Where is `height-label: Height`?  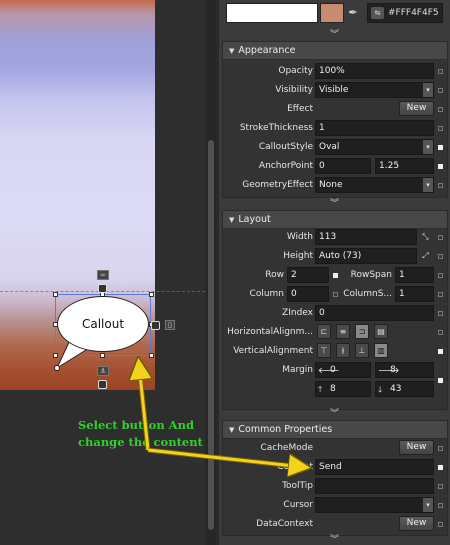
height-label: Height is located at coordinates (298, 256).